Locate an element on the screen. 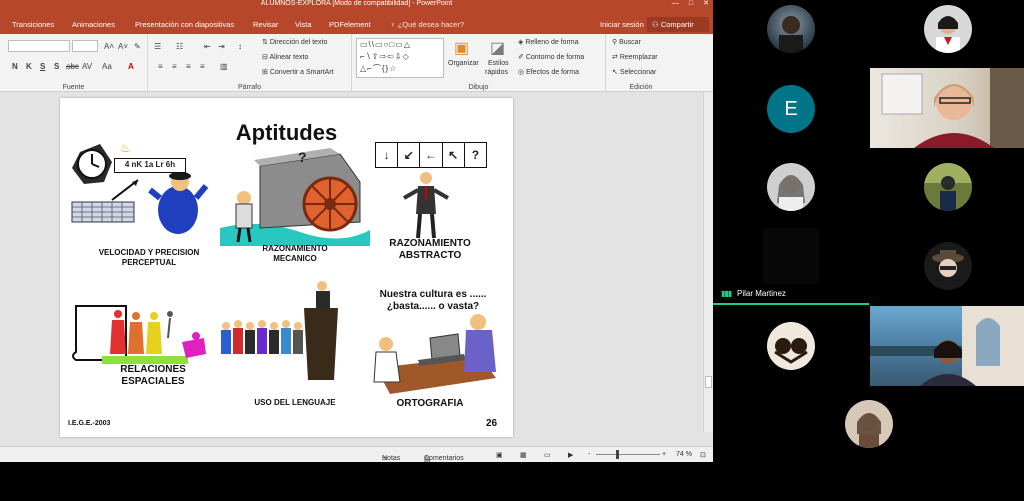 The width and height of the screenshot is (1024, 501). zoom-level: 74 % is located at coordinates (684, 454).